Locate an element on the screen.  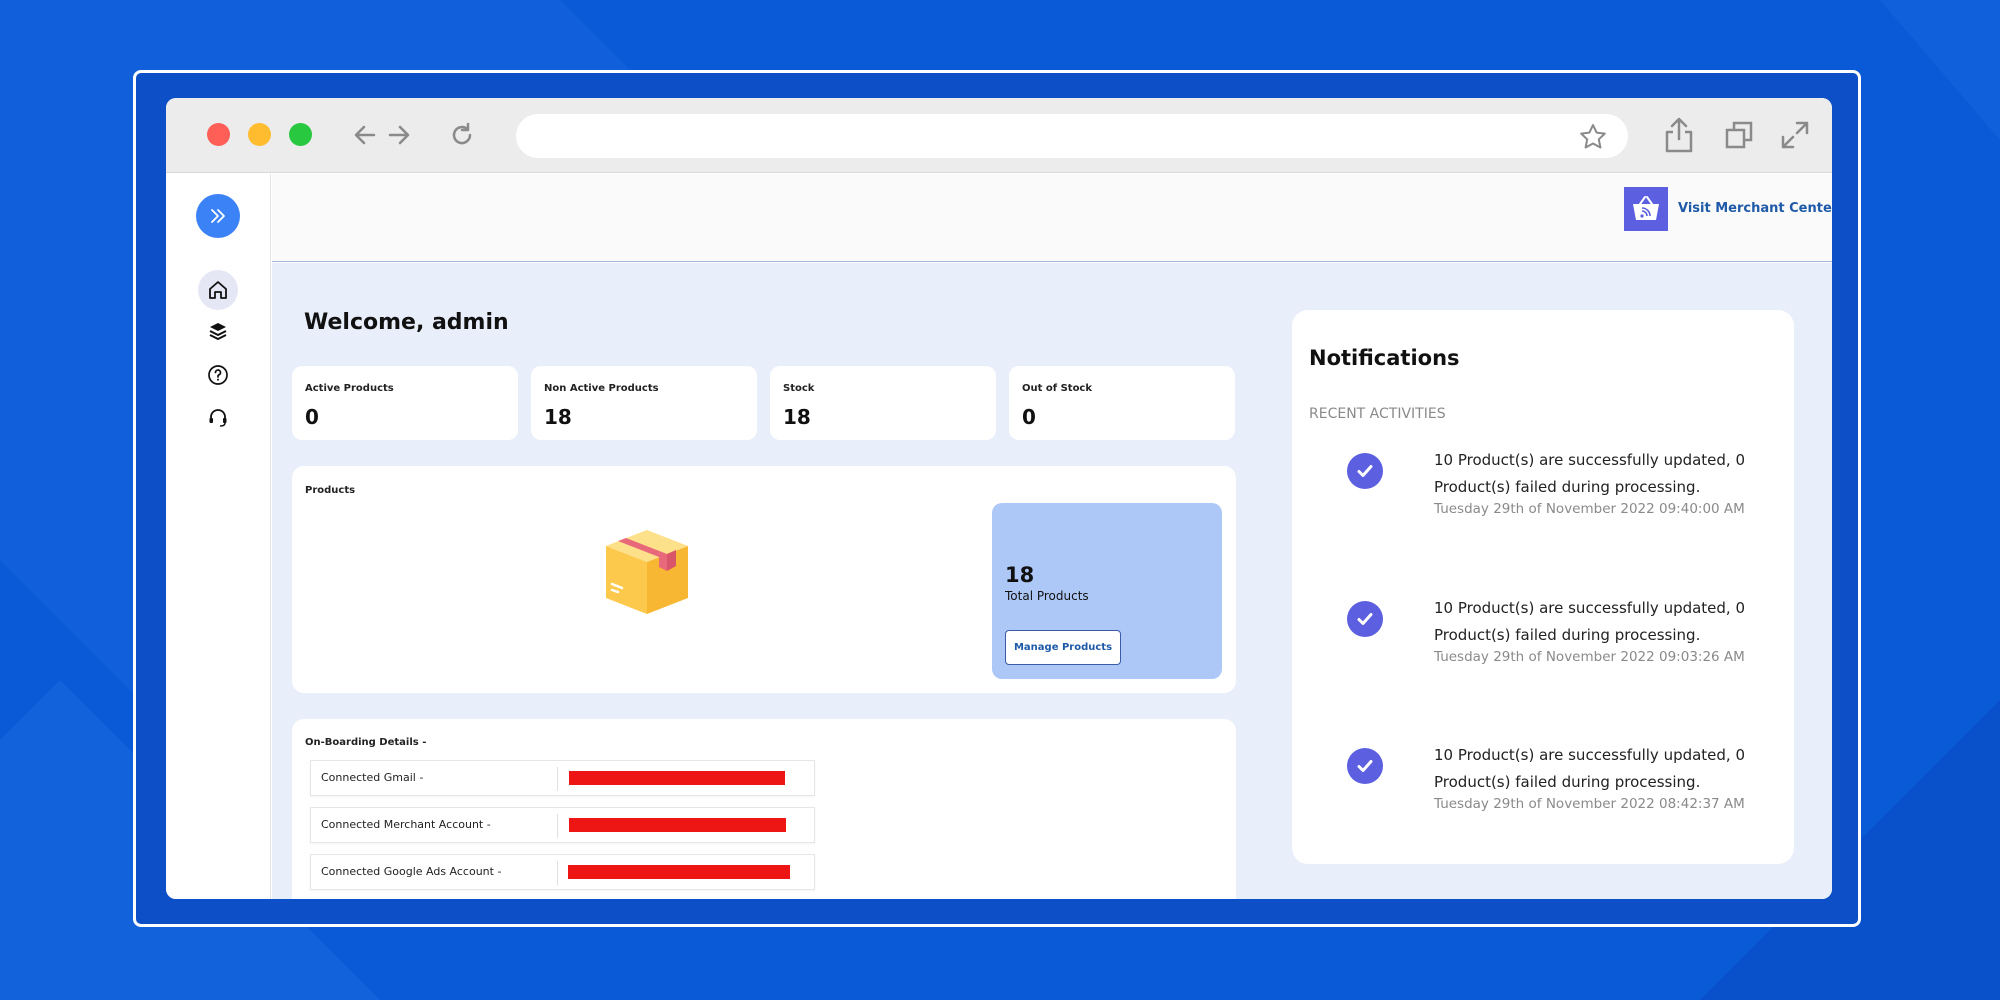
close-window-button is located at coordinates (218, 134).